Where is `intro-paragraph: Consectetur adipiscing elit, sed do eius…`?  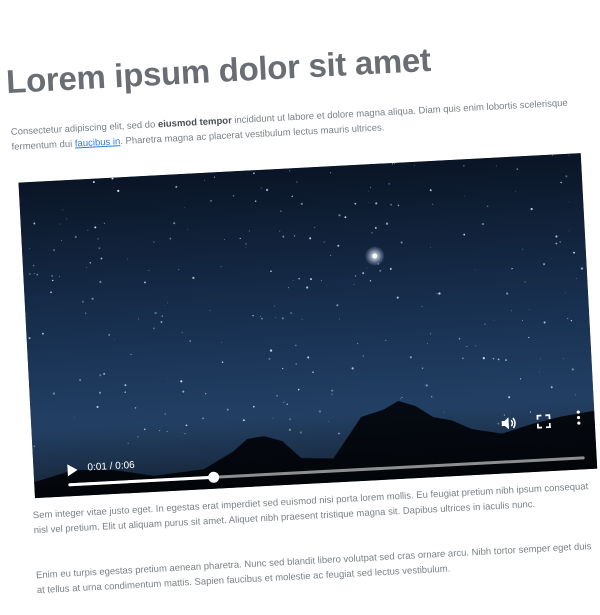
intro-paragraph: Consectetur adipiscing elit, sed do eius… is located at coordinates (290, 125).